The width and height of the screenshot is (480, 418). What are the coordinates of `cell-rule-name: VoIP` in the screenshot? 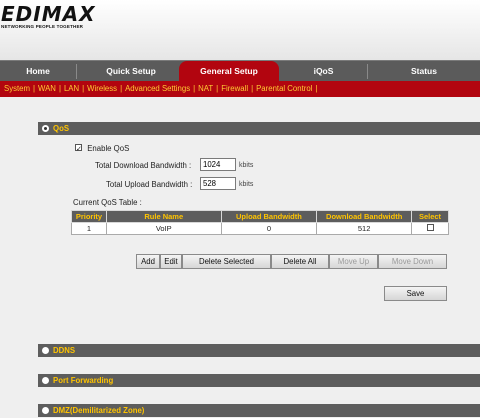 It's located at (163, 229).